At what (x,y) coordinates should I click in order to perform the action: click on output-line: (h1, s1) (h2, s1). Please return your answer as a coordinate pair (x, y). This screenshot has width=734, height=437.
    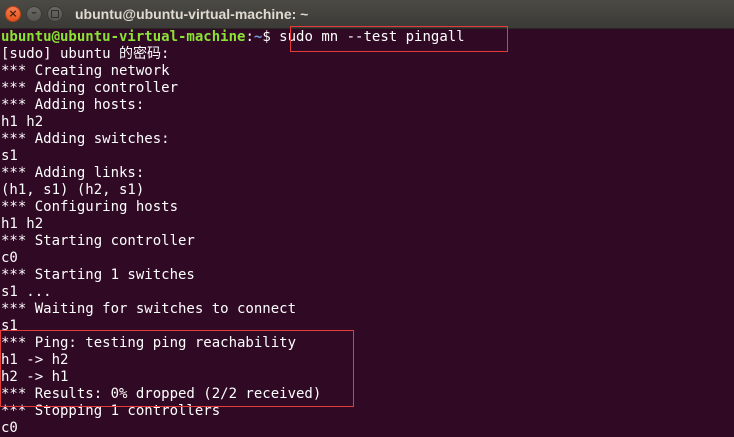
    Looking at the image, I should click on (73, 190).